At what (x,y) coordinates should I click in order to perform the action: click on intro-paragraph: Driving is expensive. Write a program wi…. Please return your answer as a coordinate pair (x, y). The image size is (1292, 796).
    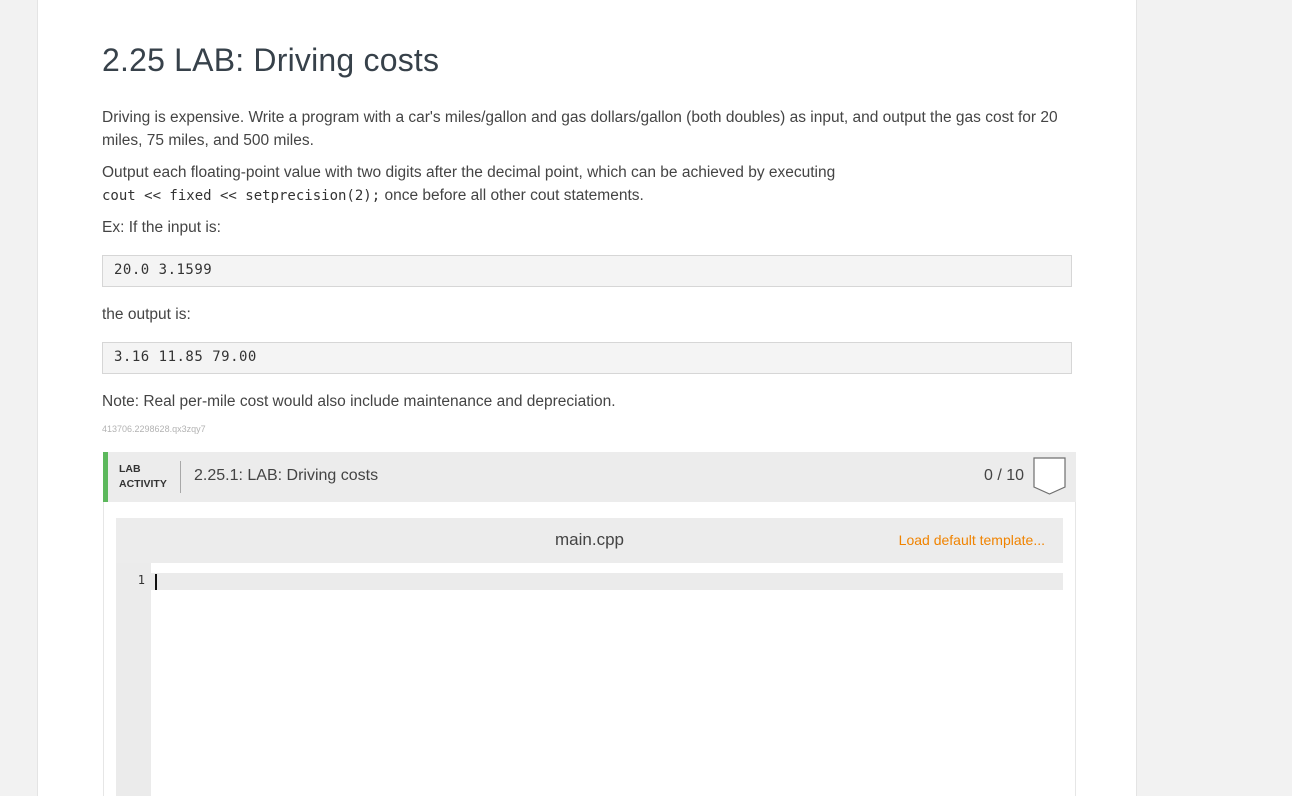
    Looking at the image, I should click on (582, 129).